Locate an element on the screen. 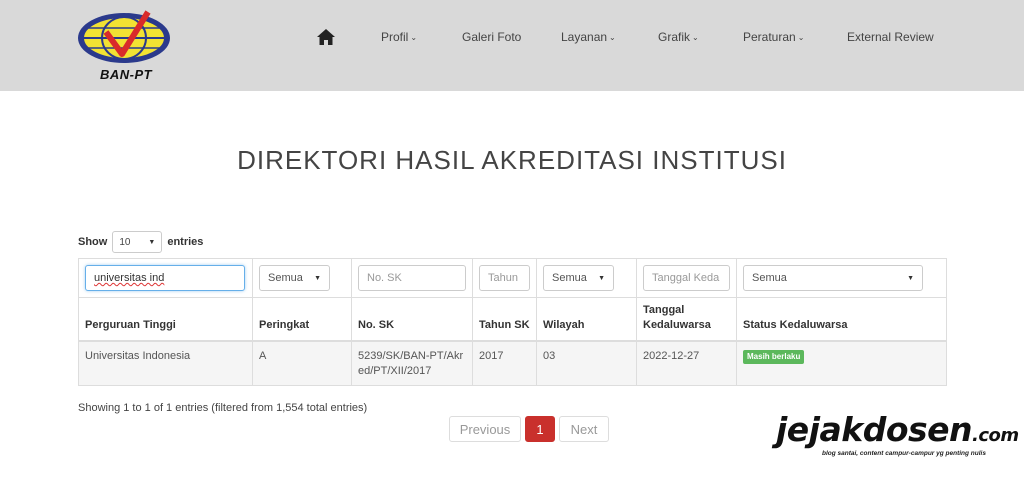  previous-button: Previous is located at coordinates (485, 429).